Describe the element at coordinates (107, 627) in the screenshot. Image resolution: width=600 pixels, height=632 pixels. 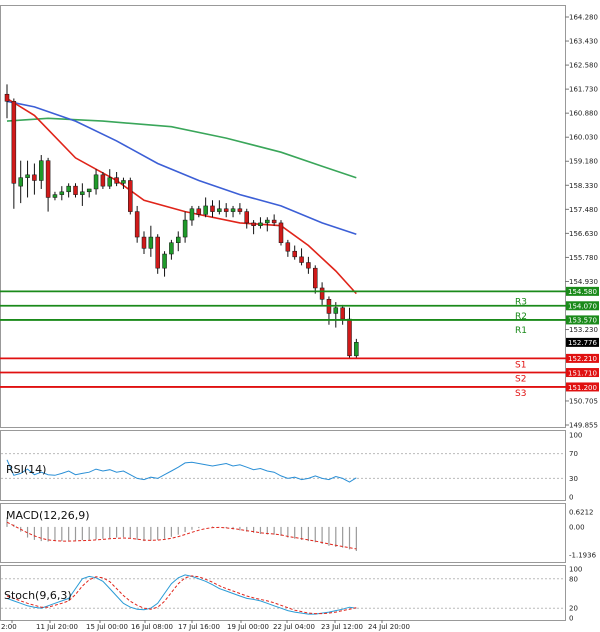
I see `x-tick-label: 15 Jul 00:00` at that location.